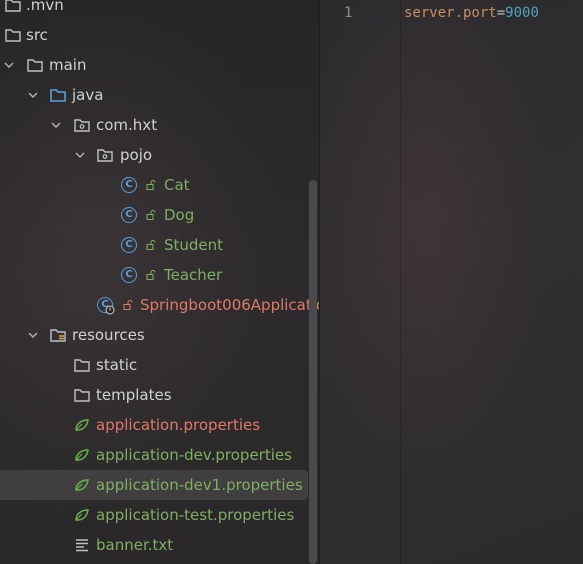  What do you see at coordinates (522, 13) in the screenshot?
I see `property-value: 9000` at bounding box center [522, 13].